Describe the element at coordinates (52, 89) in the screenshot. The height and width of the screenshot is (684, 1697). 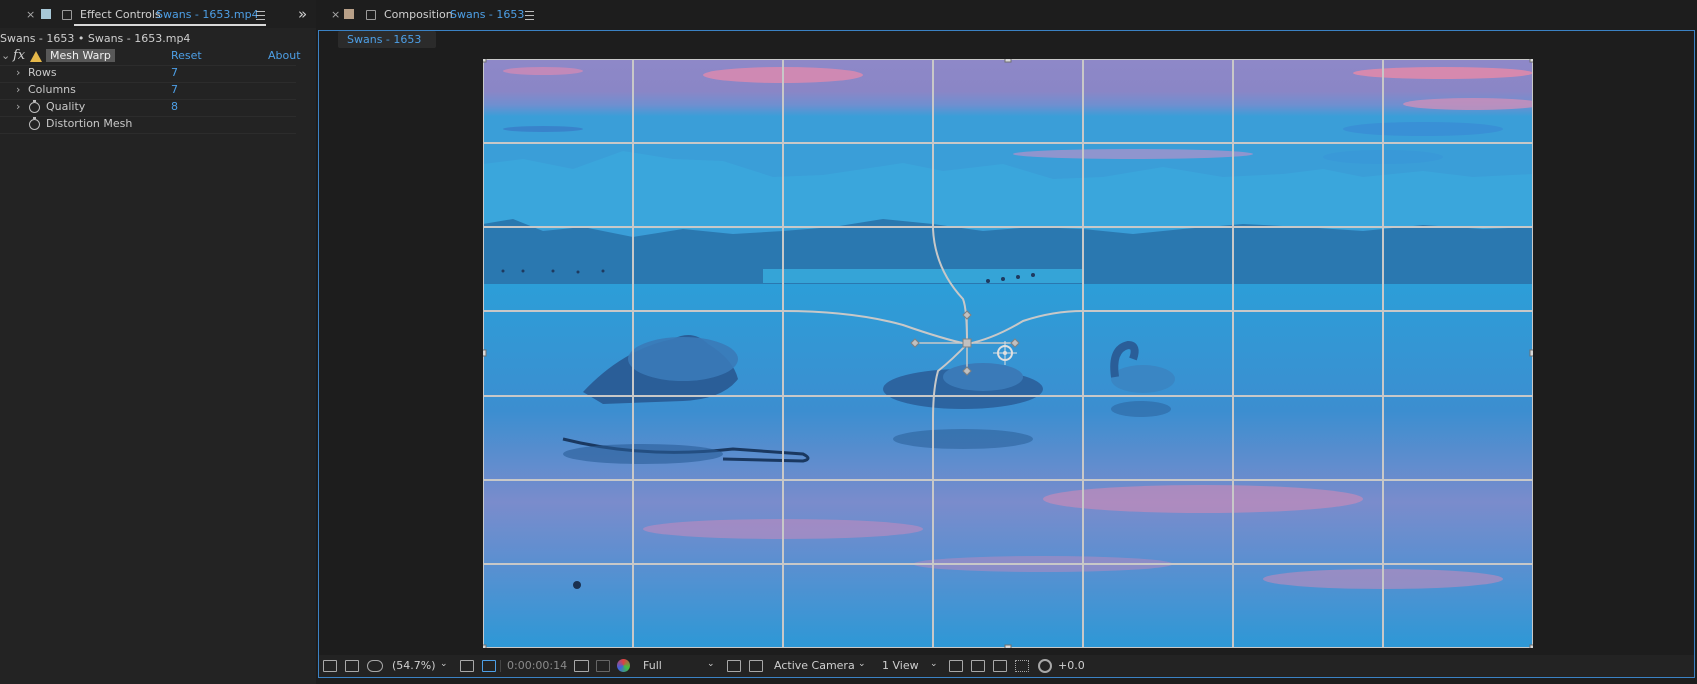
I see `property-label: Columns` at that location.